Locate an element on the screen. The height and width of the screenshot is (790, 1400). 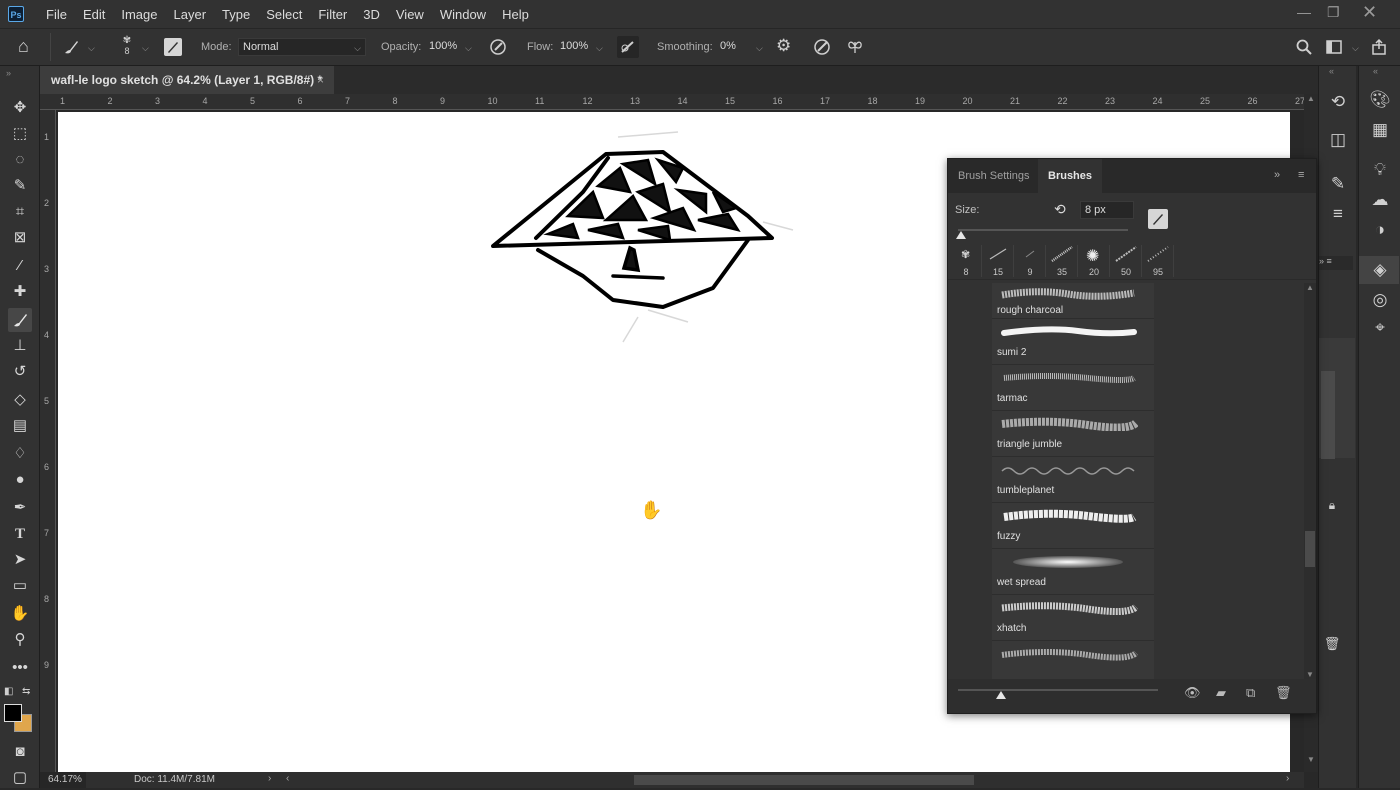
brush-tool-icon is located at coordinates (20, 320).